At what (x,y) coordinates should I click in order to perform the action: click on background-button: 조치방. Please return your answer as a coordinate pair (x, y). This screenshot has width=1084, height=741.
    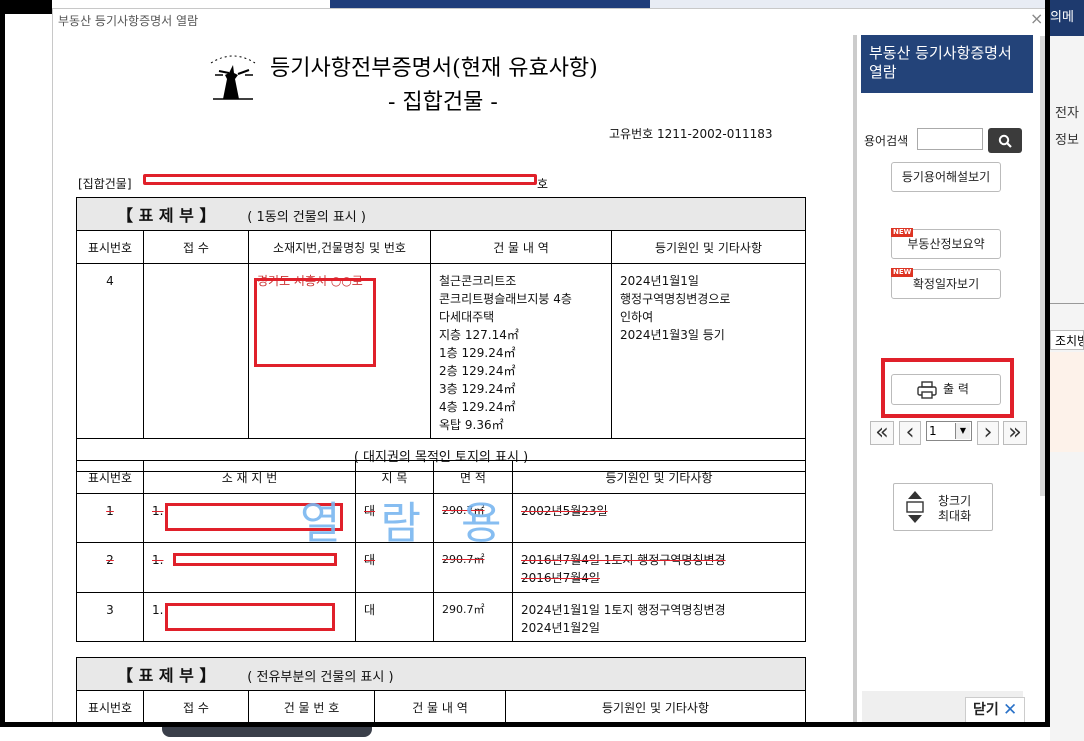
    Looking at the image, I should click on (1067, 340).